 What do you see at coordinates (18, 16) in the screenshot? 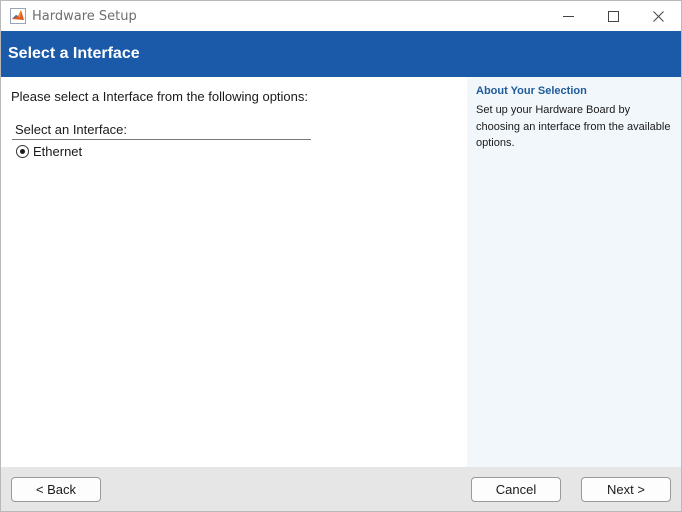
I see `matlab-icon` at bounding box center [18, 16].